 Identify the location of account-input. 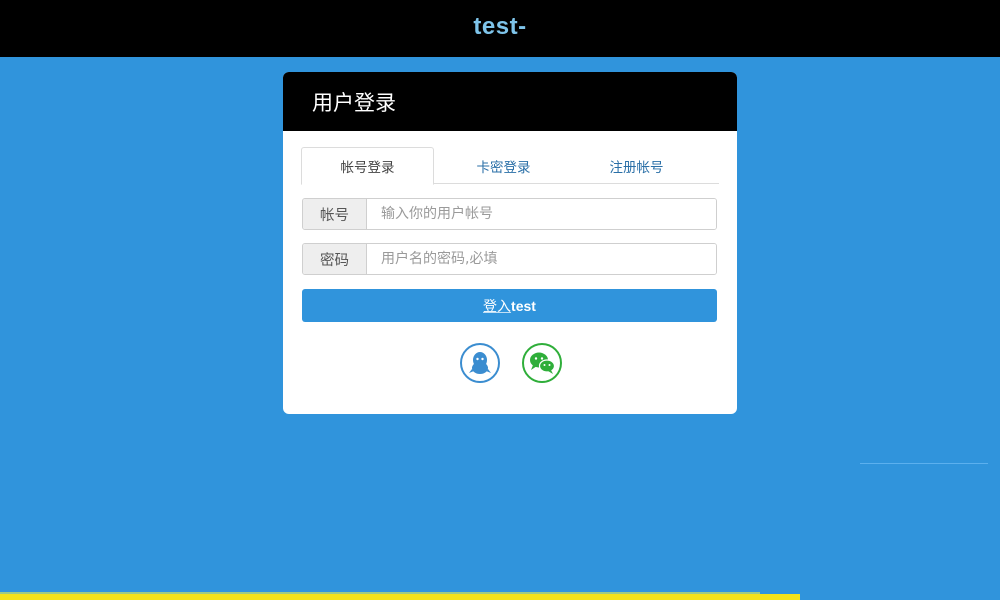
(541, 214).